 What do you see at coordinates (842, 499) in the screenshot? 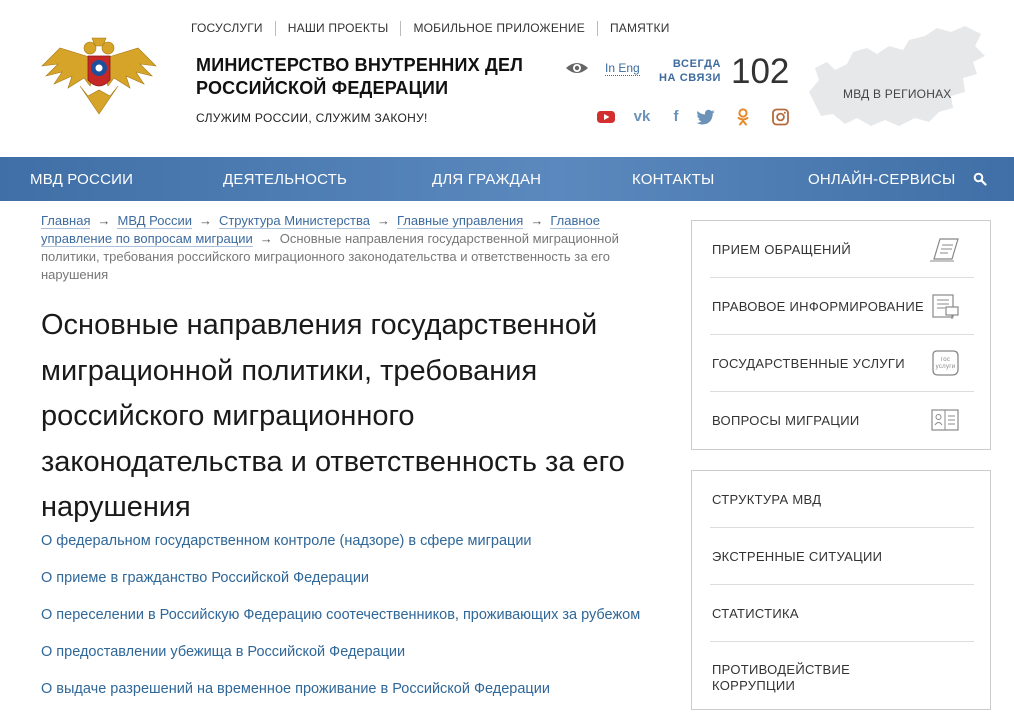
I see `section-structure: СТРУКТУРА МВД` at bounding box center [842, 499].